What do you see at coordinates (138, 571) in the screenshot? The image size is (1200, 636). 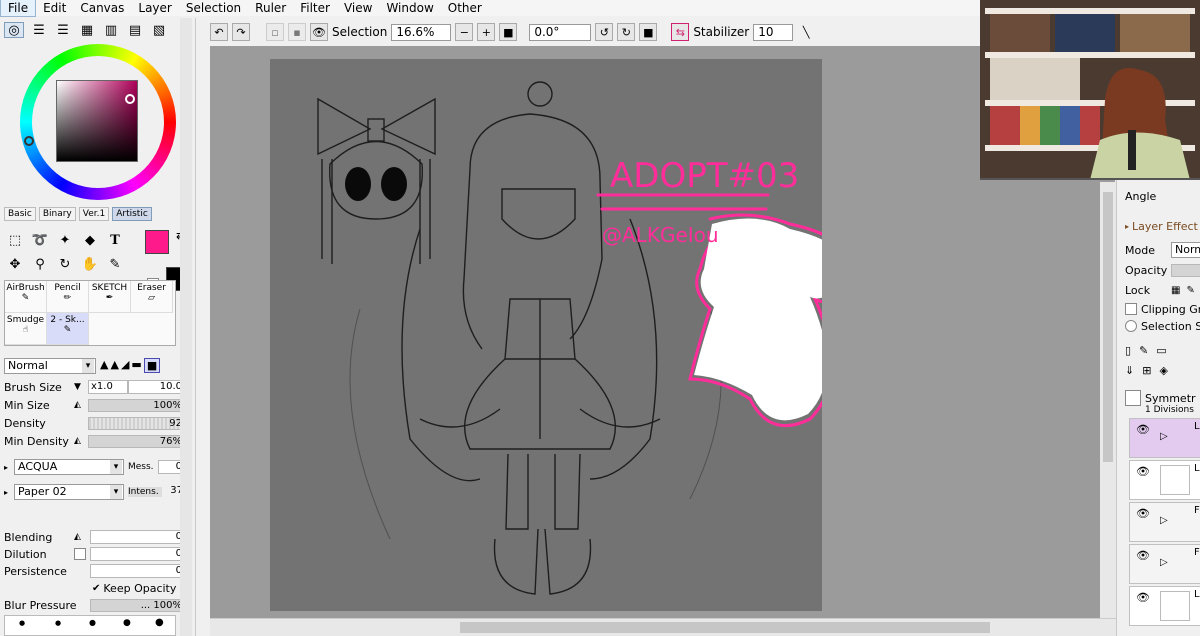 I see `persistence-value: 0` at bounding box center [138, 571].